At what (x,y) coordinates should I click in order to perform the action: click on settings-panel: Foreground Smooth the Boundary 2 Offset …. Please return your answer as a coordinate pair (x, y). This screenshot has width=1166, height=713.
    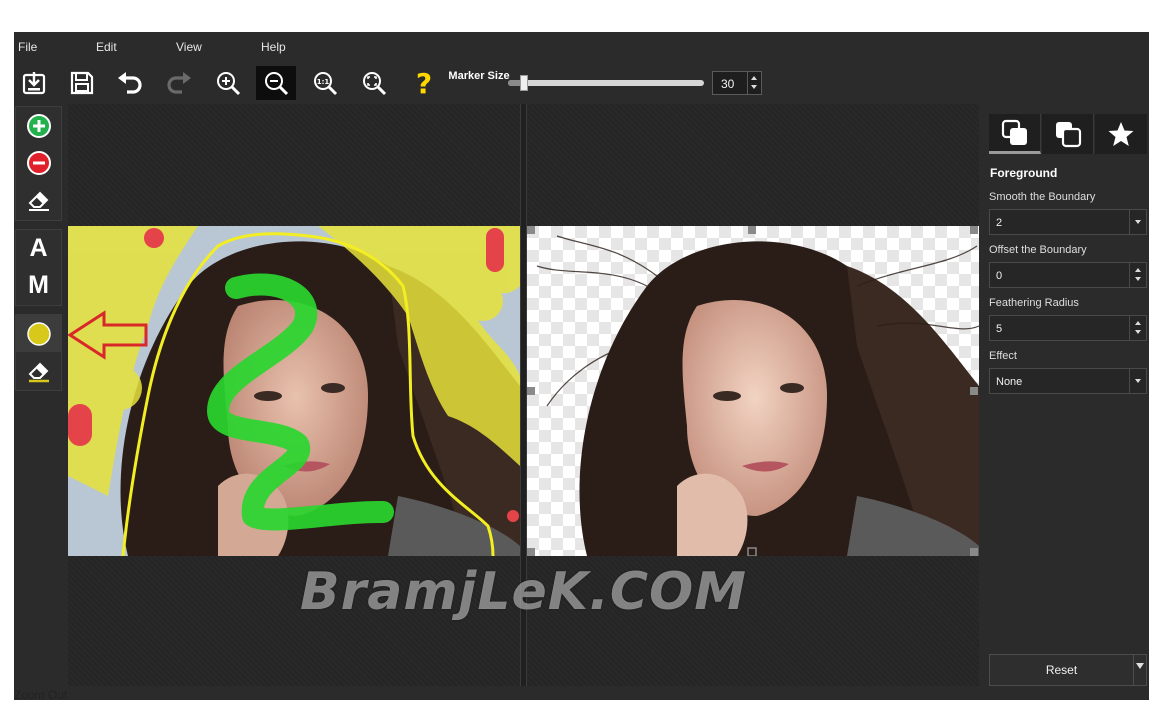
    Looking at the image, I should click on (1068, 407).